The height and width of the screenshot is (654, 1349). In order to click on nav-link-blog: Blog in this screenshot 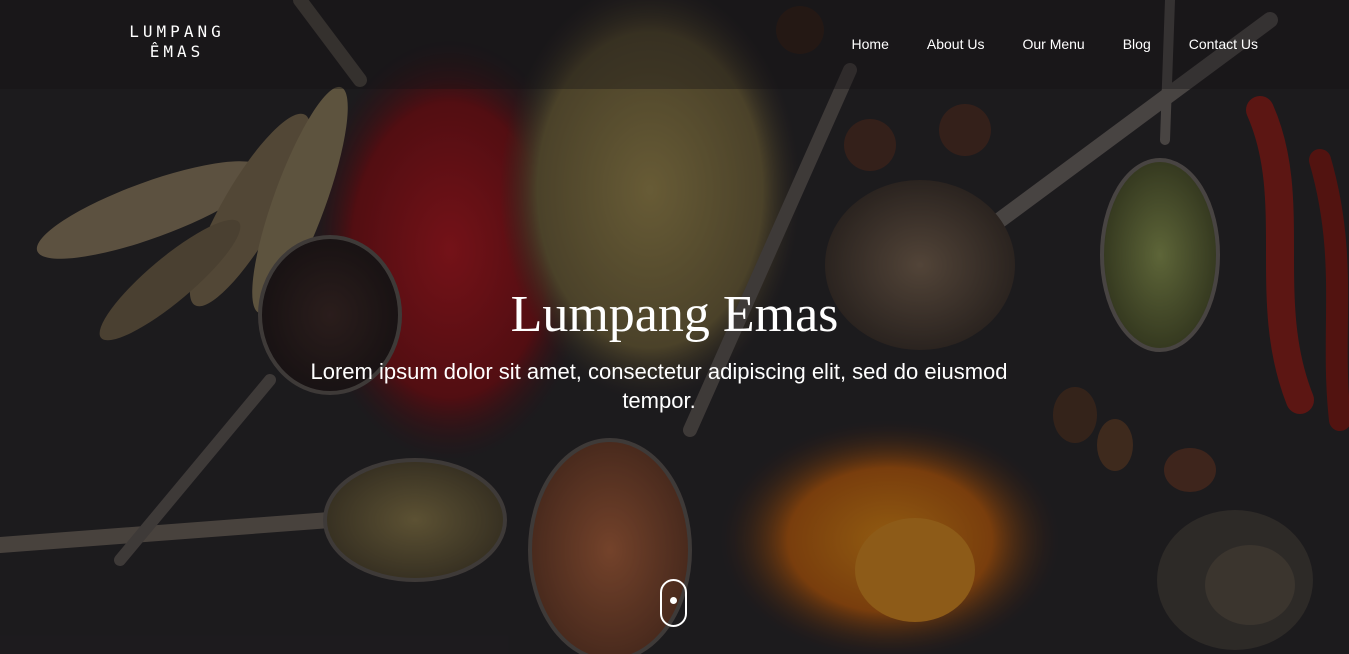, I will do `click(1137, 44)`.